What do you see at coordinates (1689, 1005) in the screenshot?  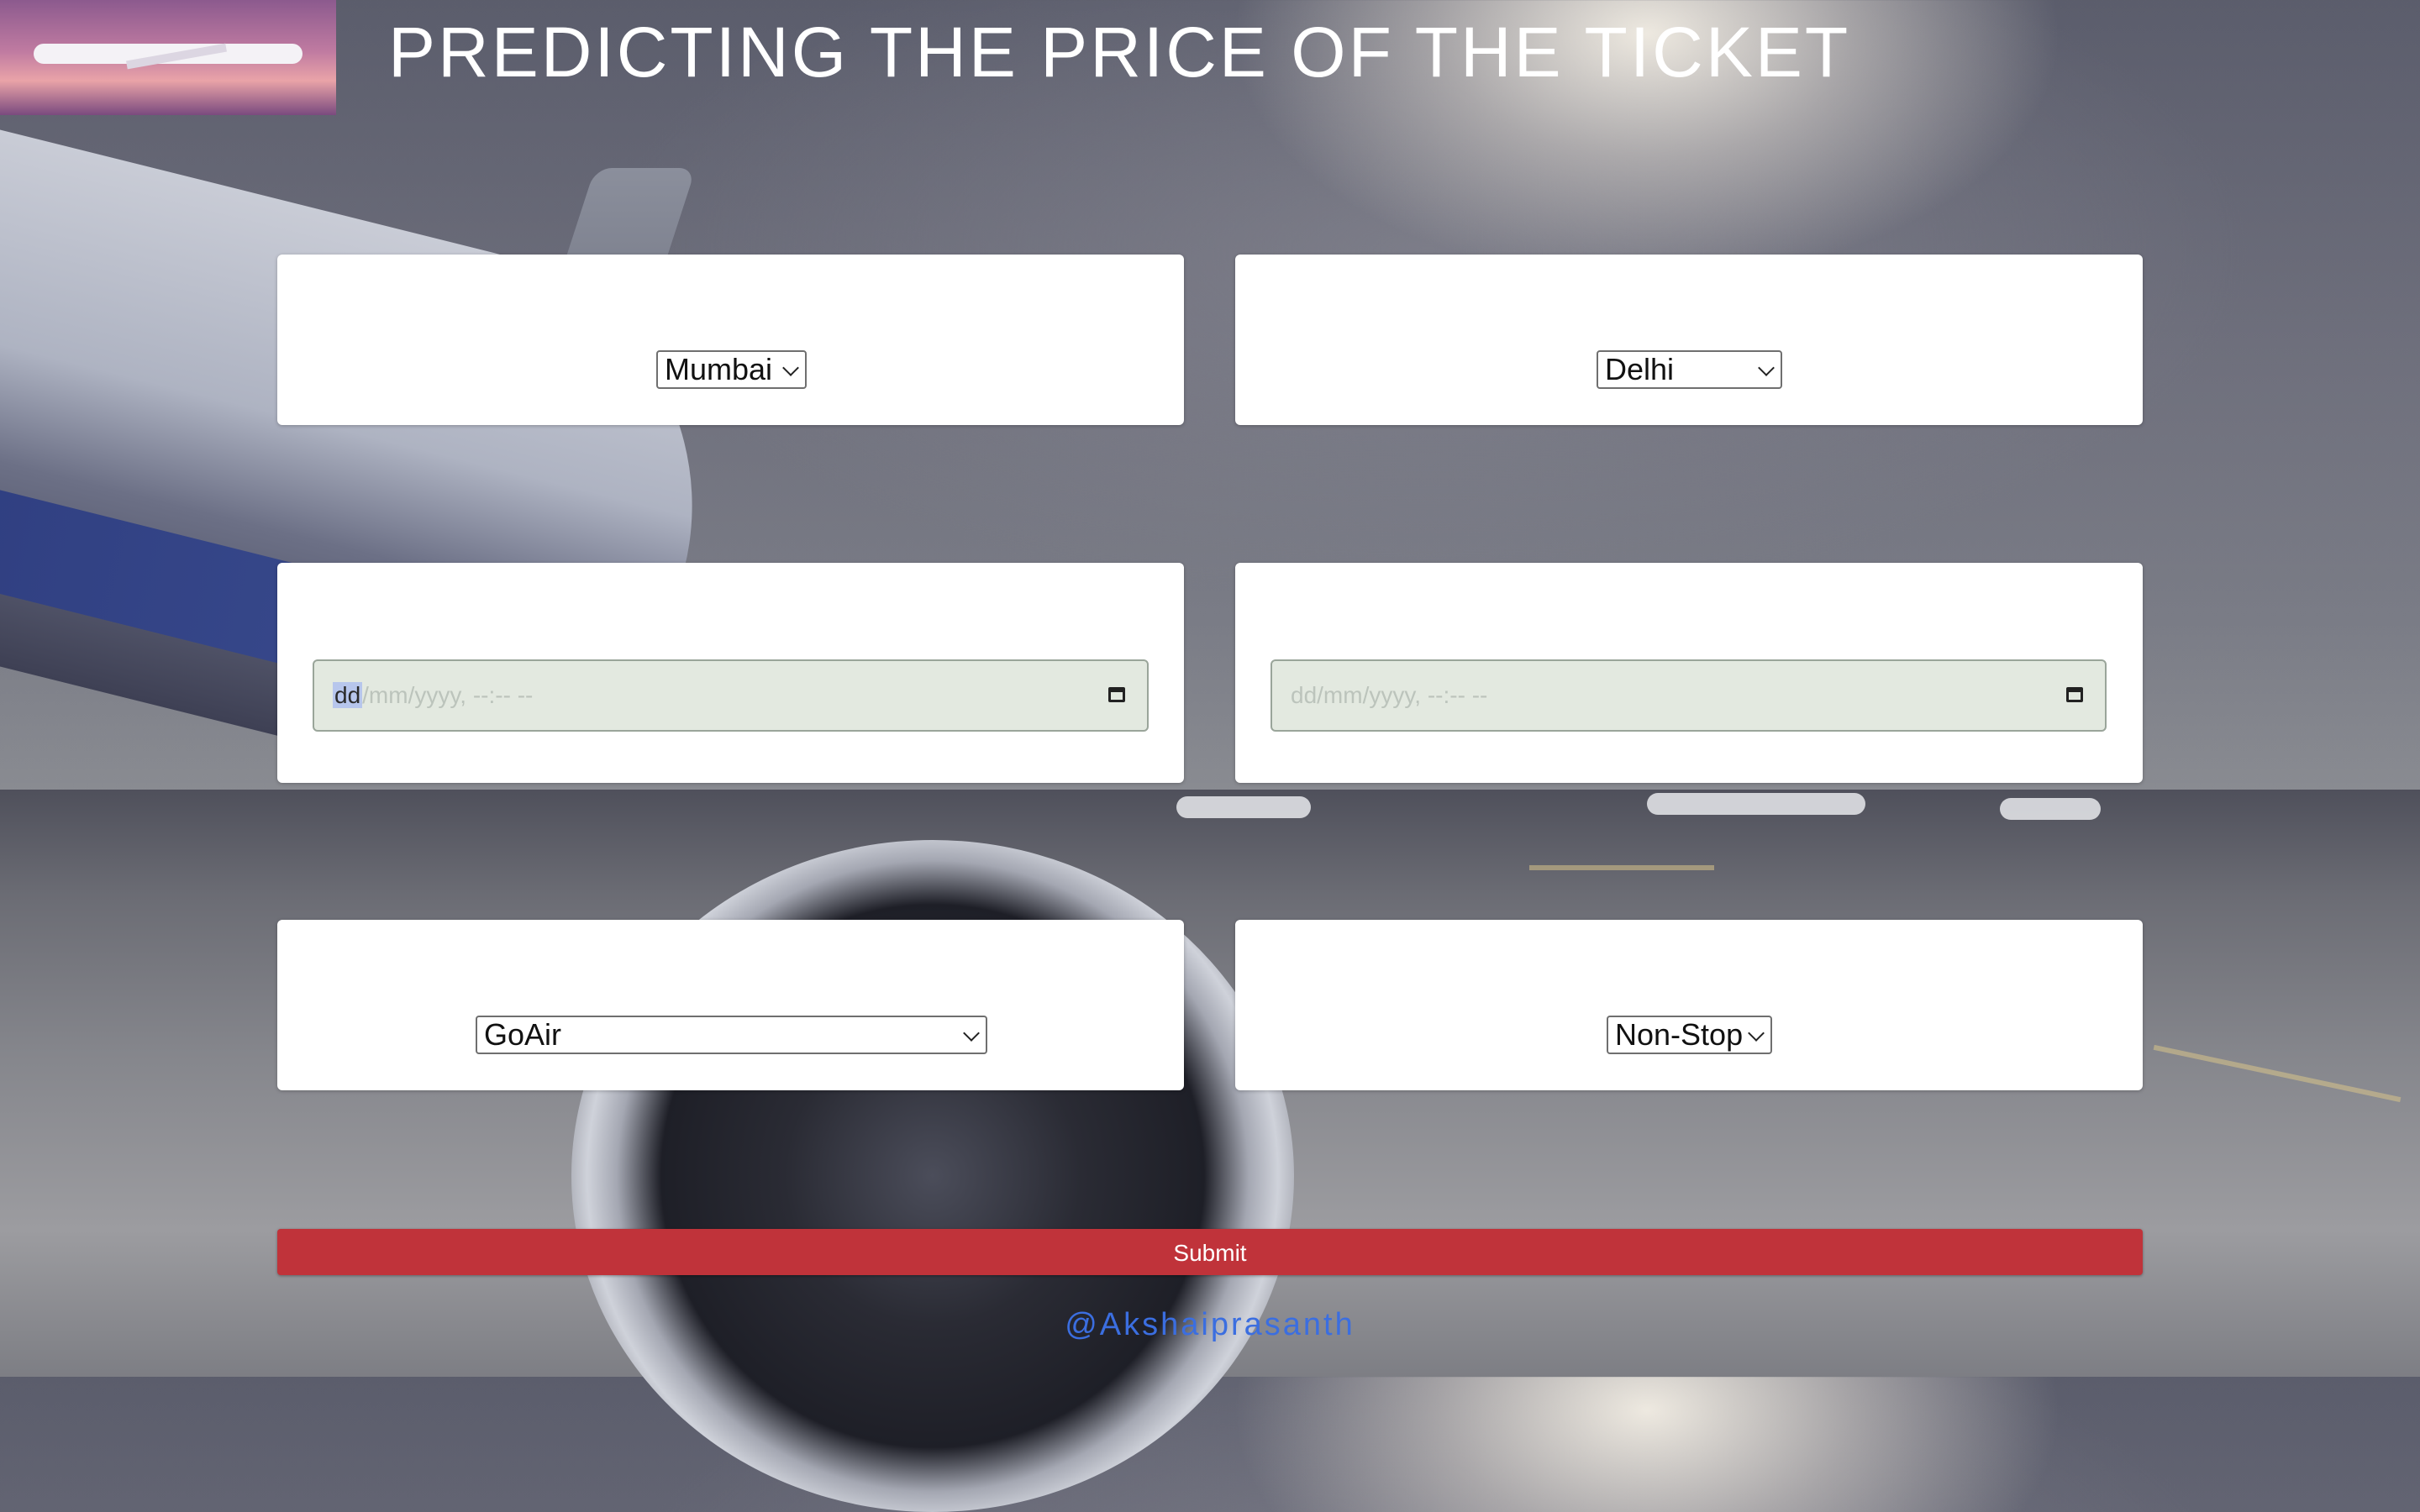 I see `stops-card: Non-Stop` at bounding box center [1689, 1005].